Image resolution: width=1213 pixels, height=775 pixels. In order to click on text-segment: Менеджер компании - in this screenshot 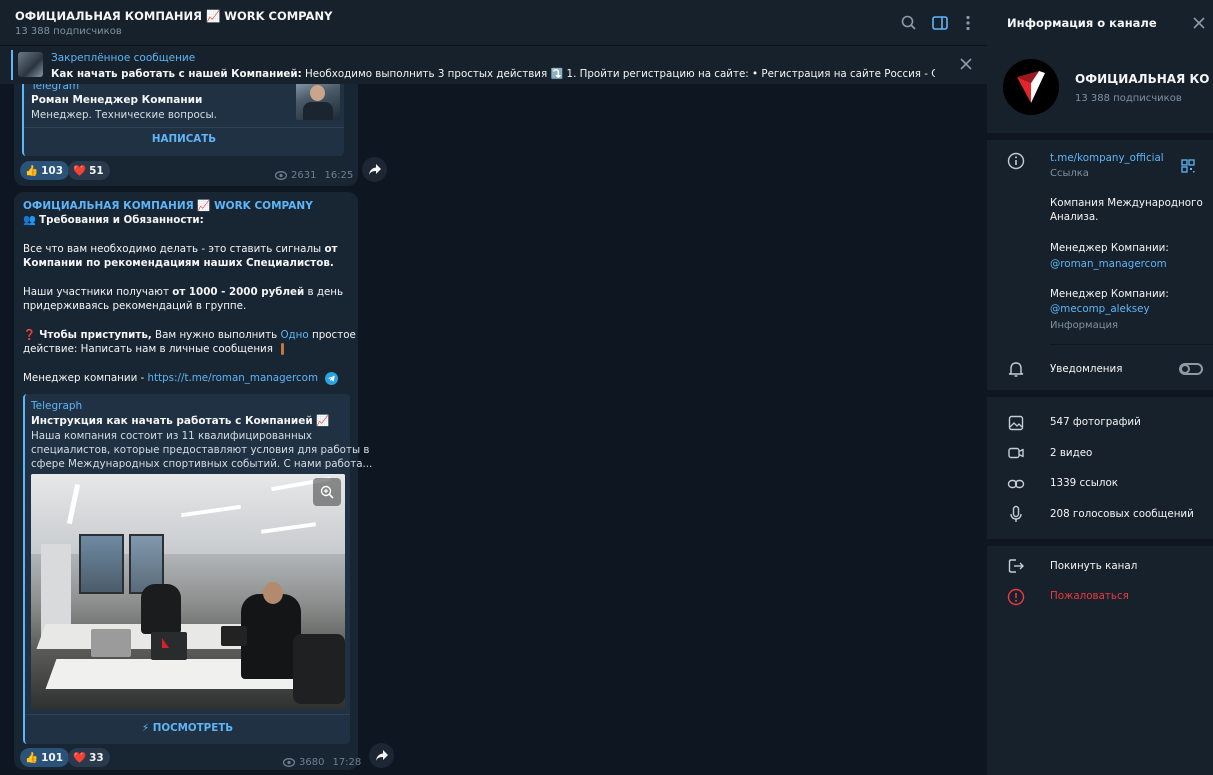, I will do `click(85, 378)`.